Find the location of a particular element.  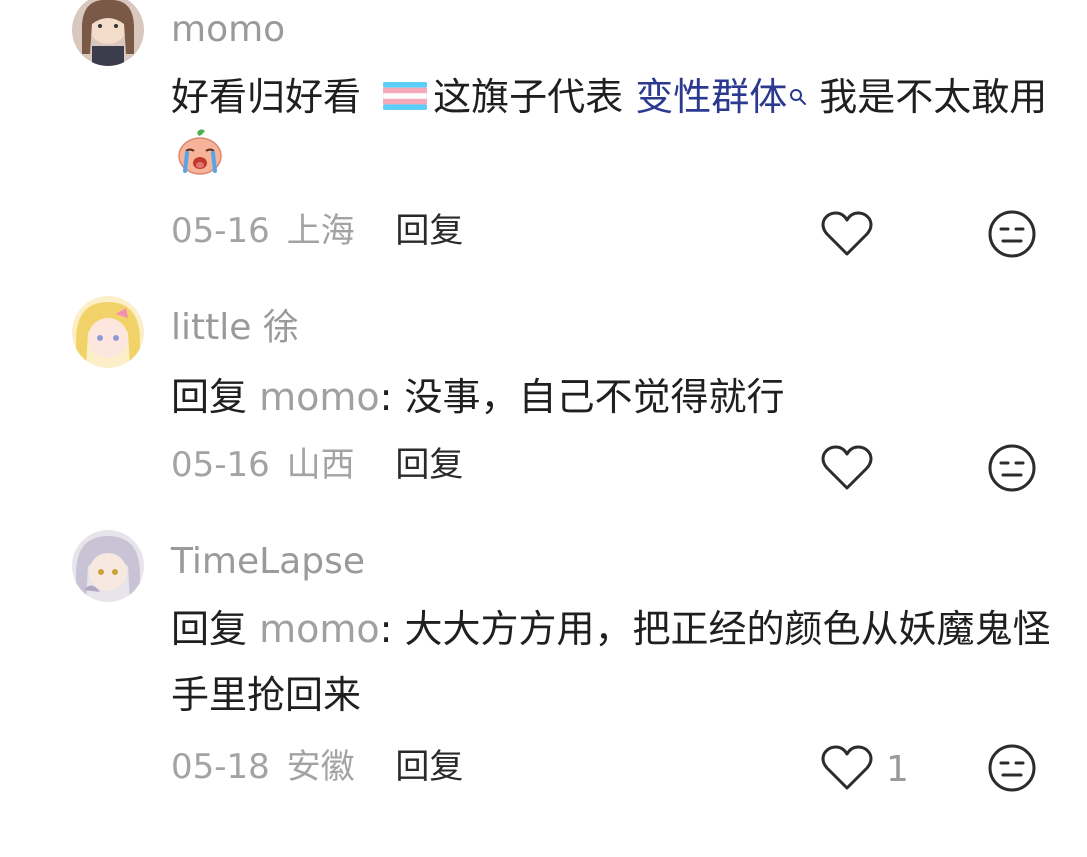

username: little 徐 is located at coordinates (235, 328).